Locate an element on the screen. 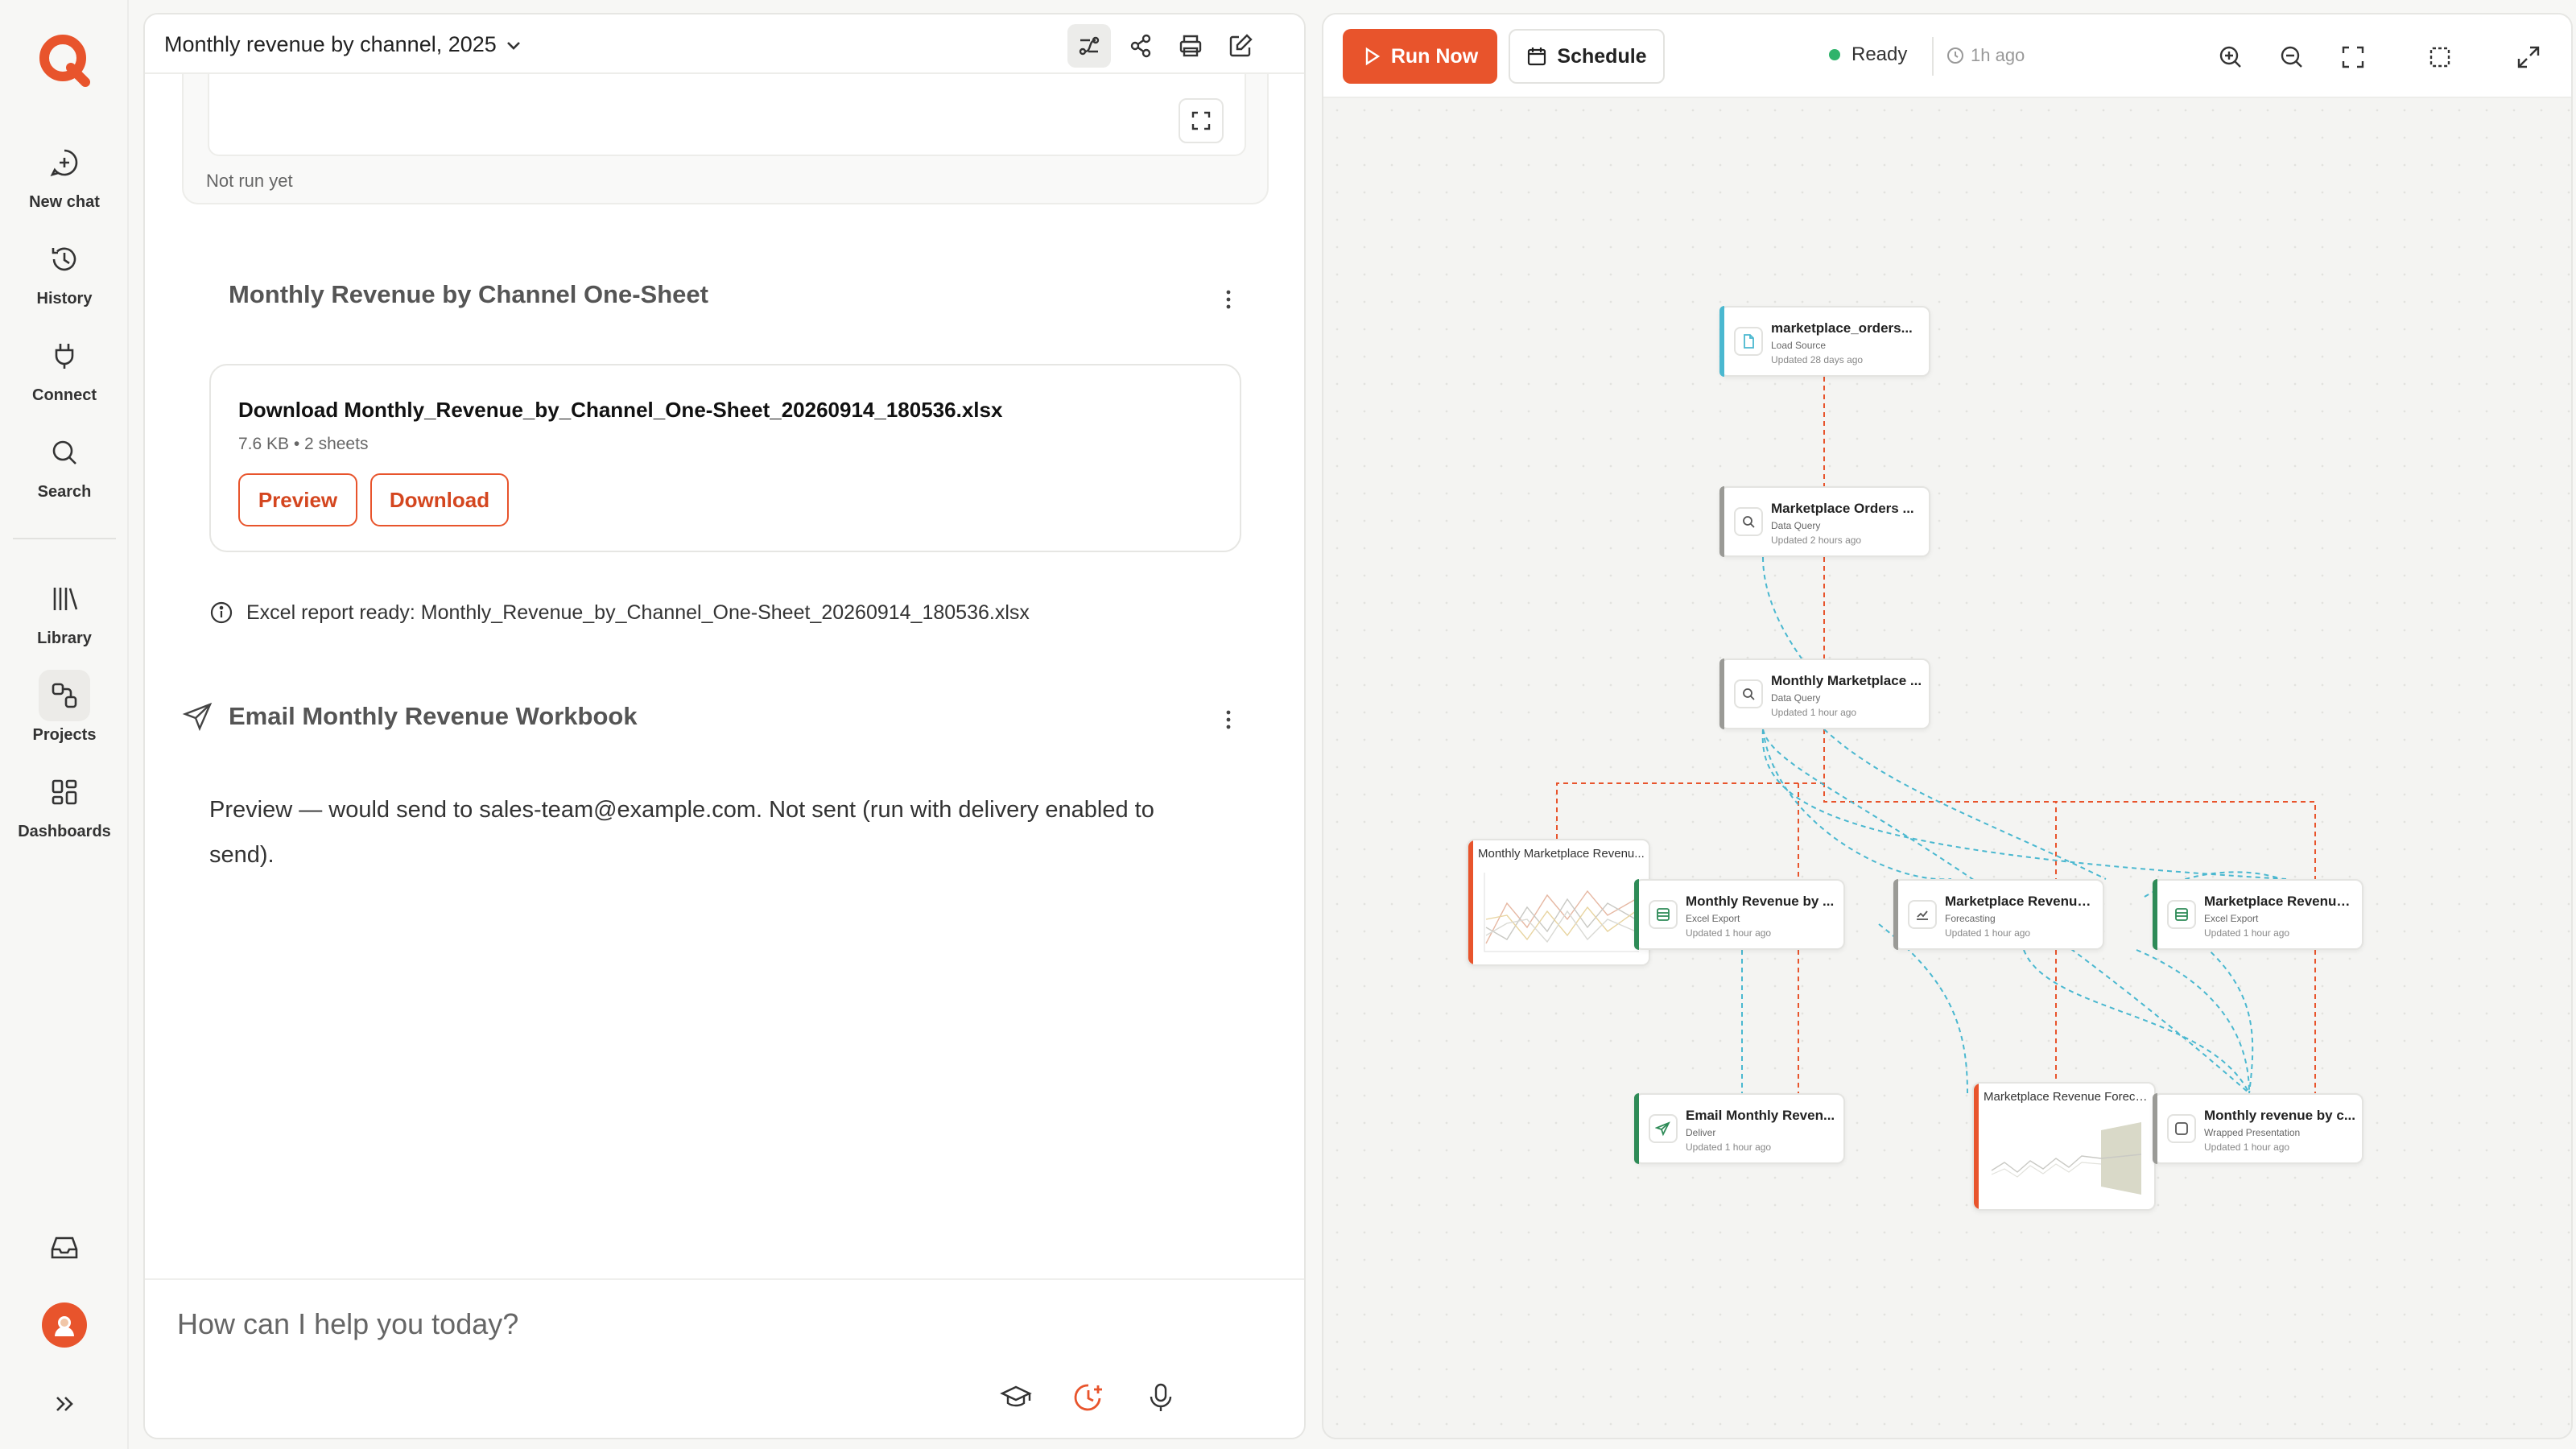  forecast-chart-thumbnail is located at coordinates (2066, 1158).